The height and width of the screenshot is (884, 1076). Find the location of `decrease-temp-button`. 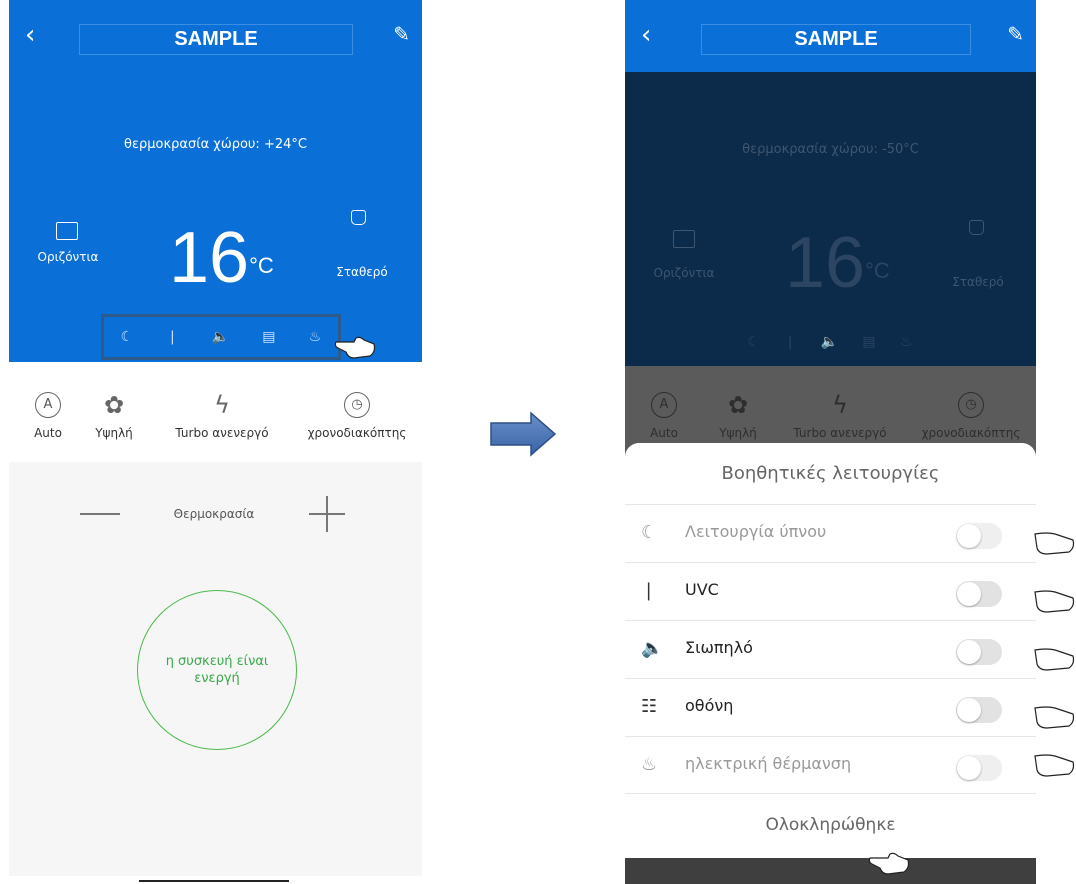

decrease-temp-button is located at coordinates (100, 514).